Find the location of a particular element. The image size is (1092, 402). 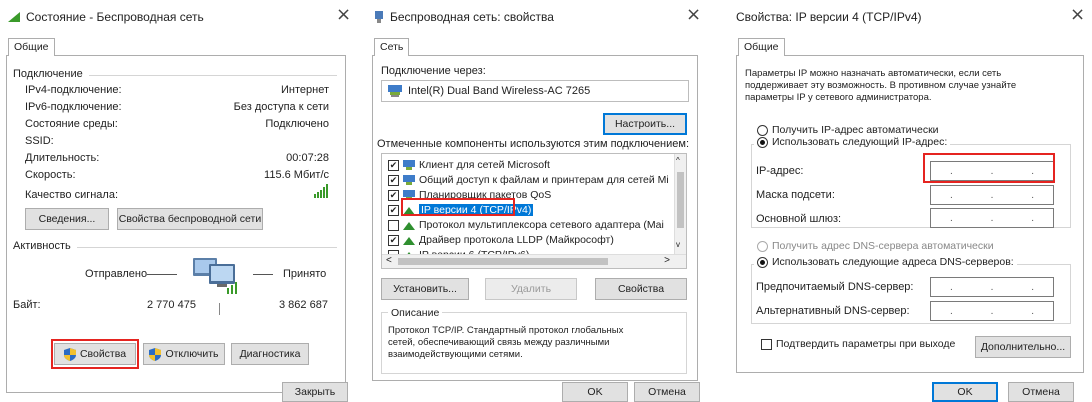

sent-label: Отправлено is located at coordinates (116, 274).